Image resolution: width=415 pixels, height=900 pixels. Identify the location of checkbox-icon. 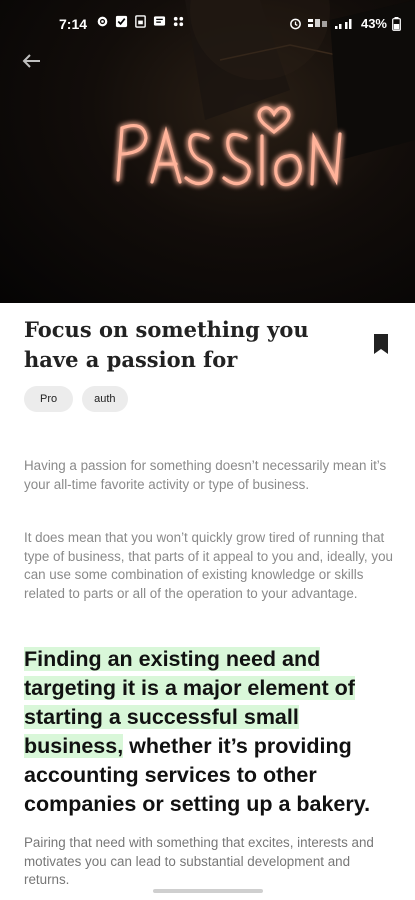
(121, 21).